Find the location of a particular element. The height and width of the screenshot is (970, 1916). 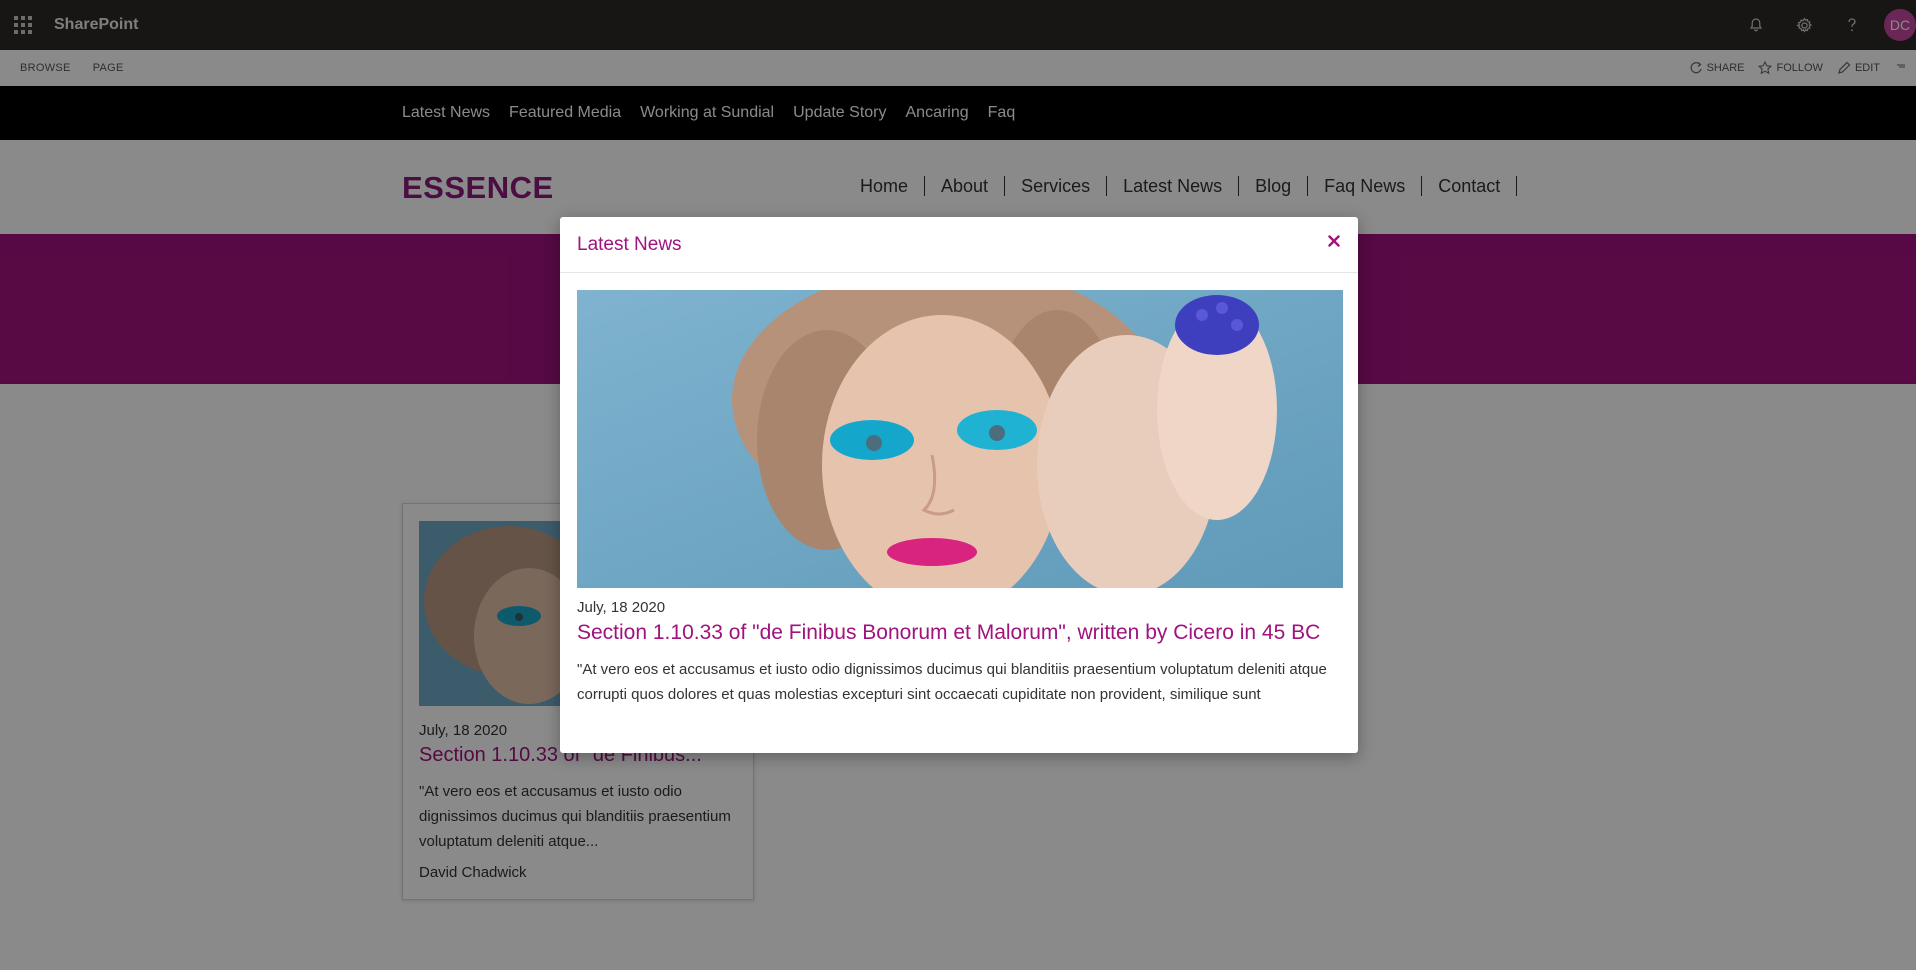

close-icon is located at coordinates (1334, 241).